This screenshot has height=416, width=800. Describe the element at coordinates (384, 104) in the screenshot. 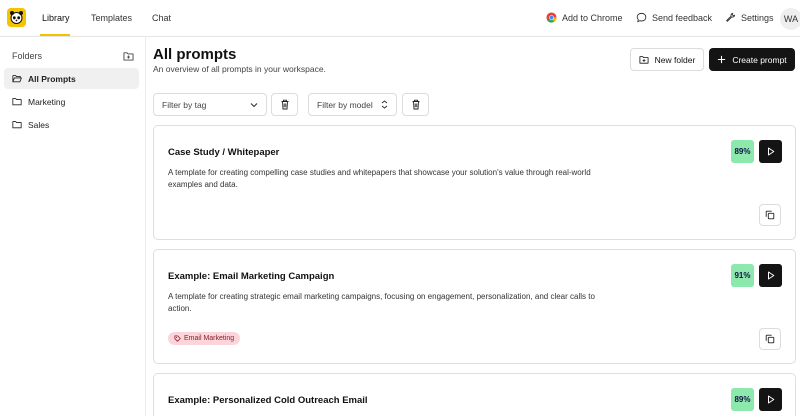

I see `chevron-updown-icon` at that location.